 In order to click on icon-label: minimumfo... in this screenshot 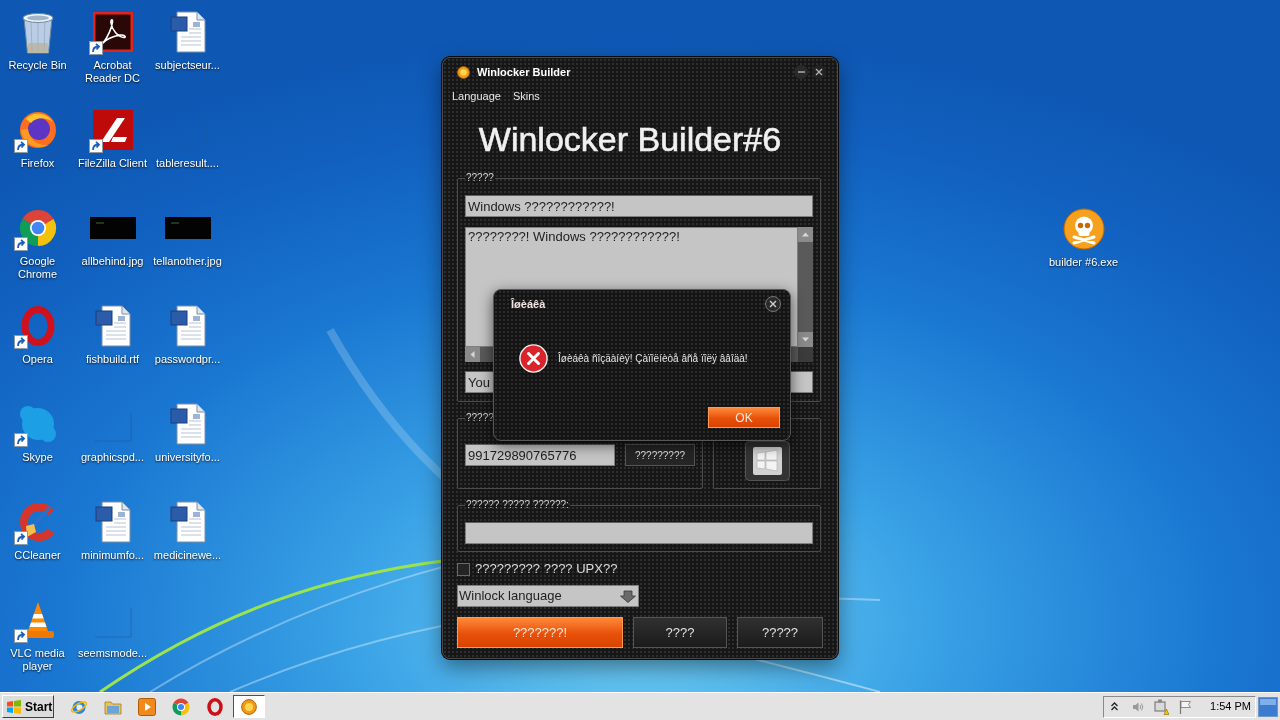, I will do `click(112, 555)`.